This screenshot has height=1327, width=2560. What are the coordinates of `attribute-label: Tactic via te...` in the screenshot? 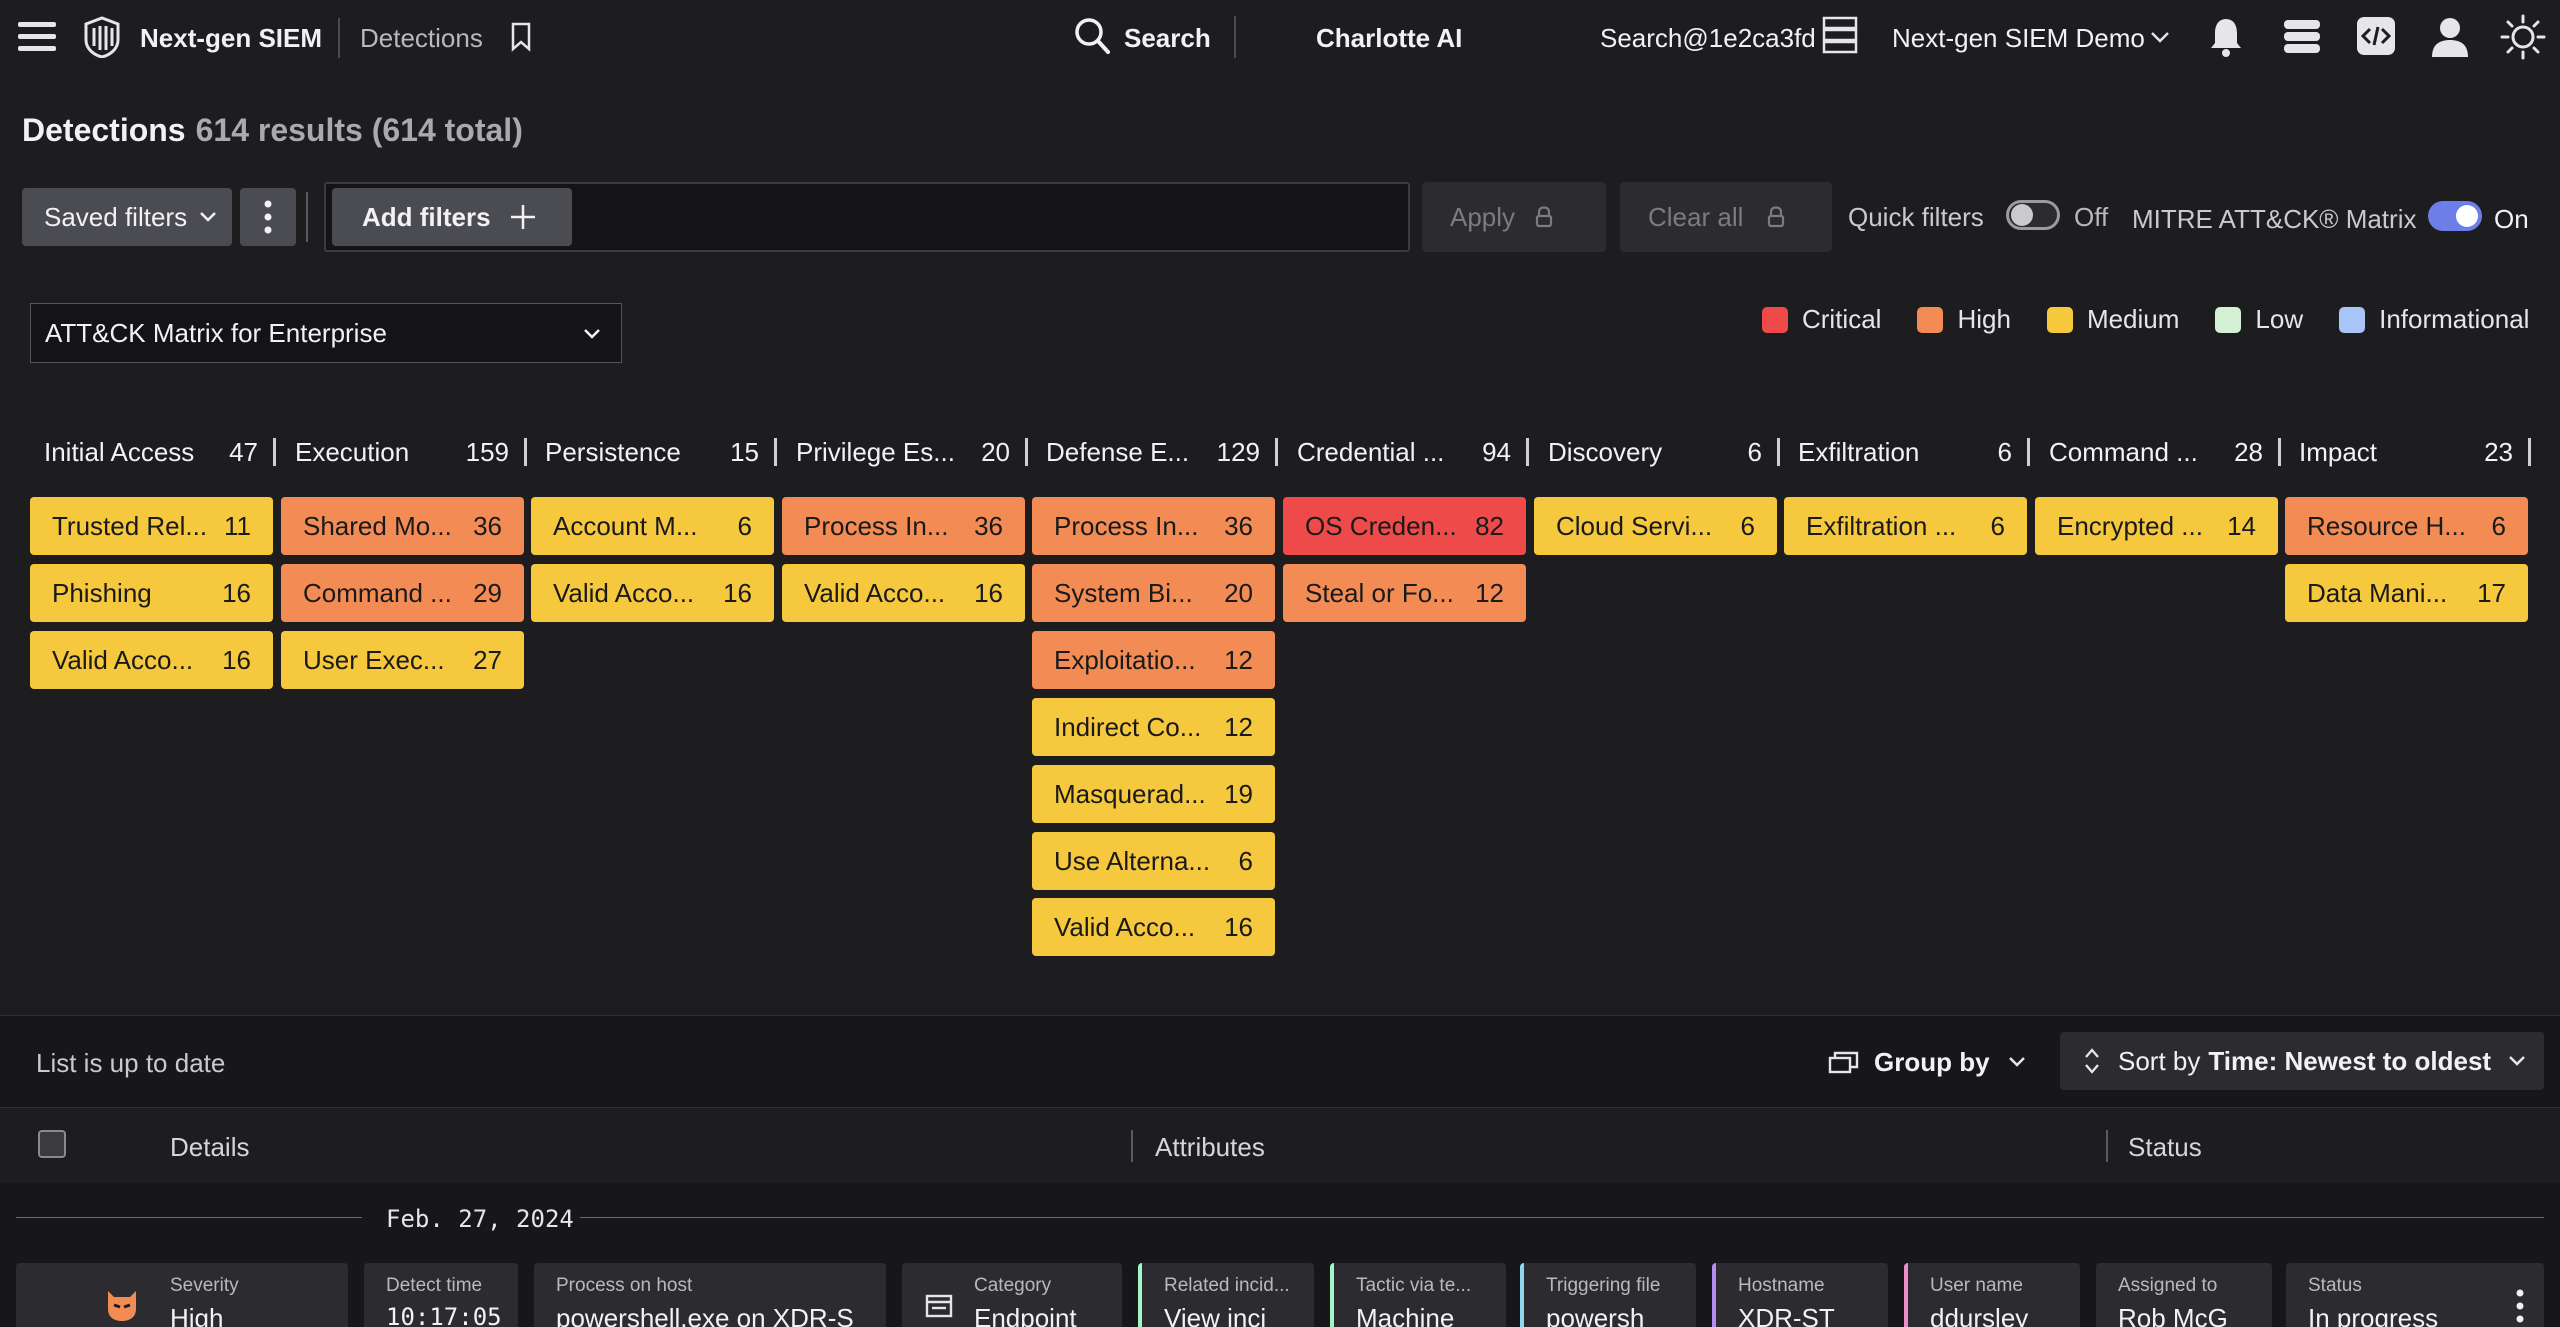 It's located at (1414, 1285).